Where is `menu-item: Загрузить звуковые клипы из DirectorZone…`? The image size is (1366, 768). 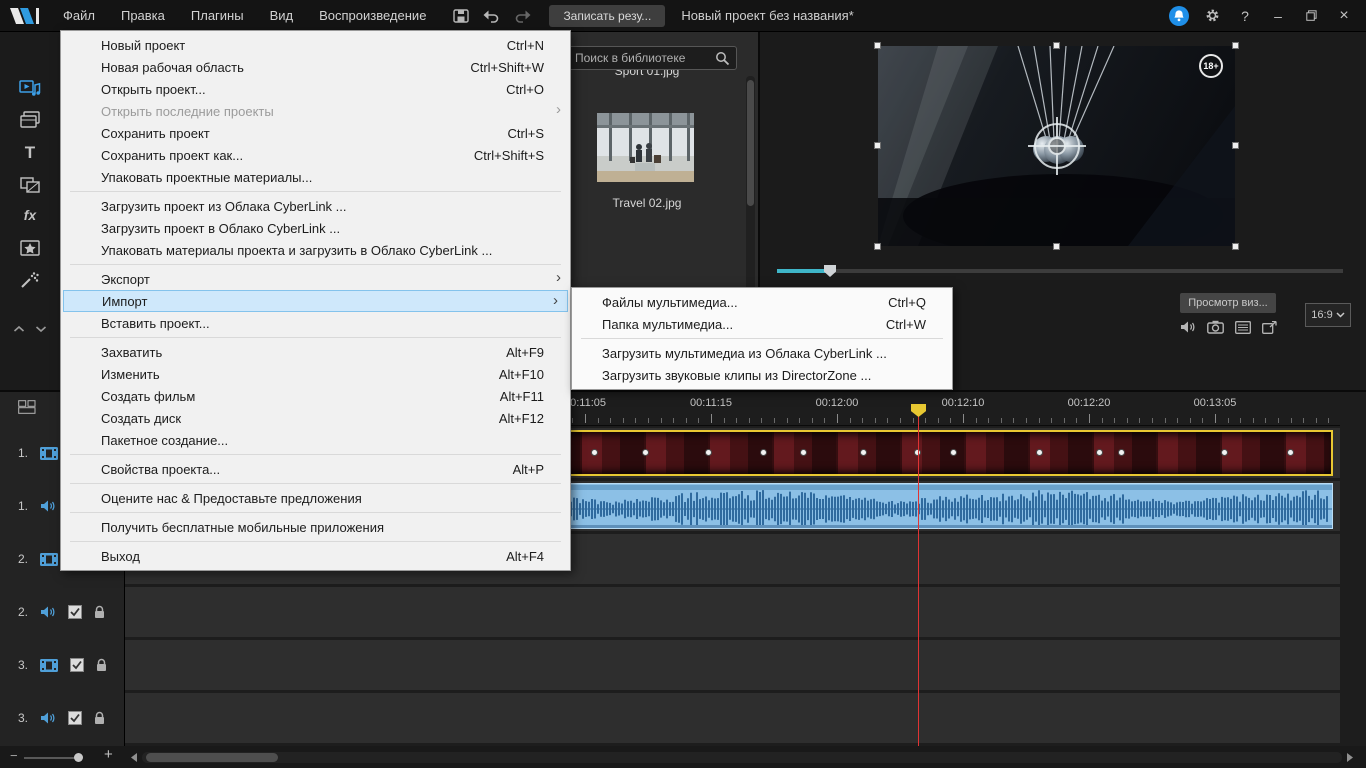
menu-item: Загрузить звуковые клипы из DirectorZone… is located at coordinates (762, 375).